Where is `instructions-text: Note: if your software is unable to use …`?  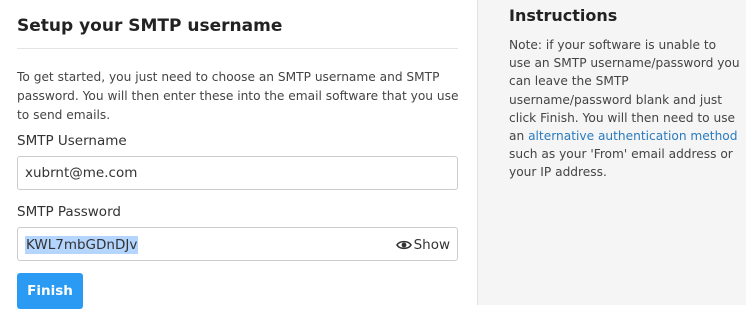 instructions-text: Note: if your software is unable to use … is located at coordinates (625, 109).